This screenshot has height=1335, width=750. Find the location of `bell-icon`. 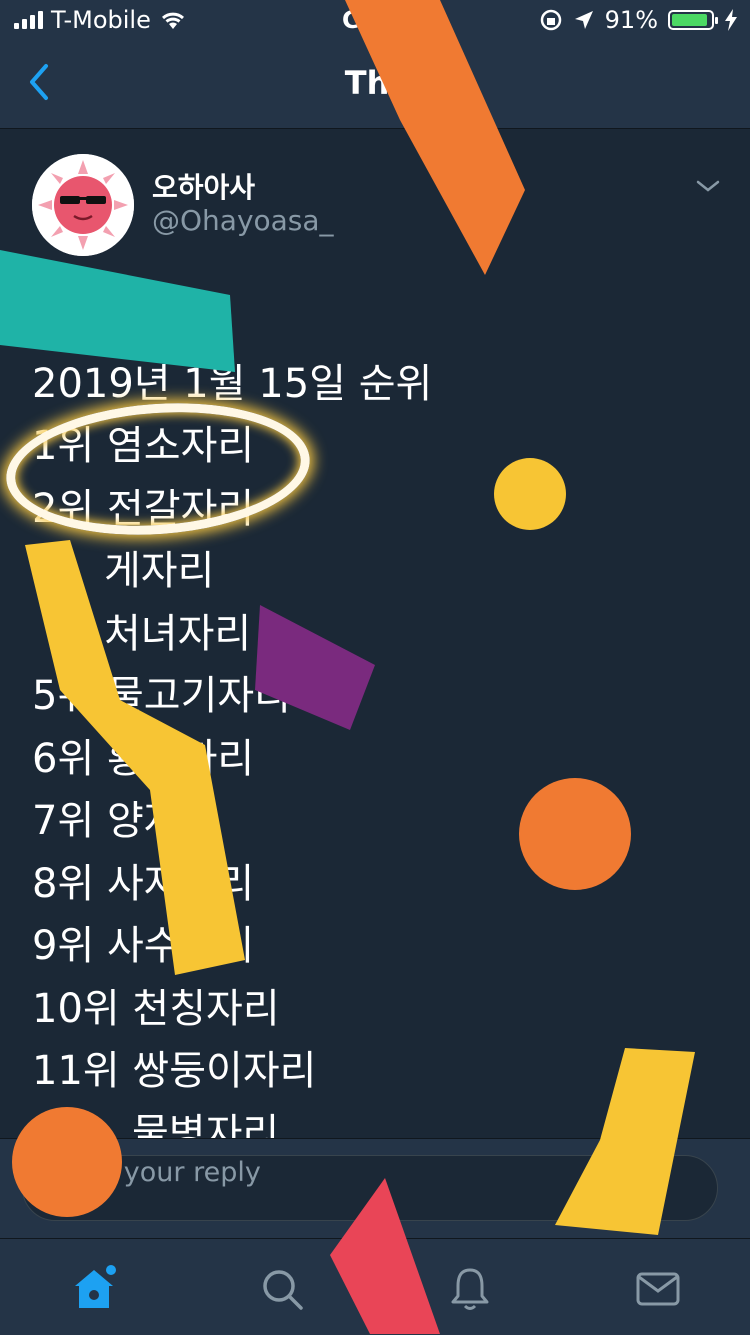

bell-icon is located at coordinates (470, 1289).